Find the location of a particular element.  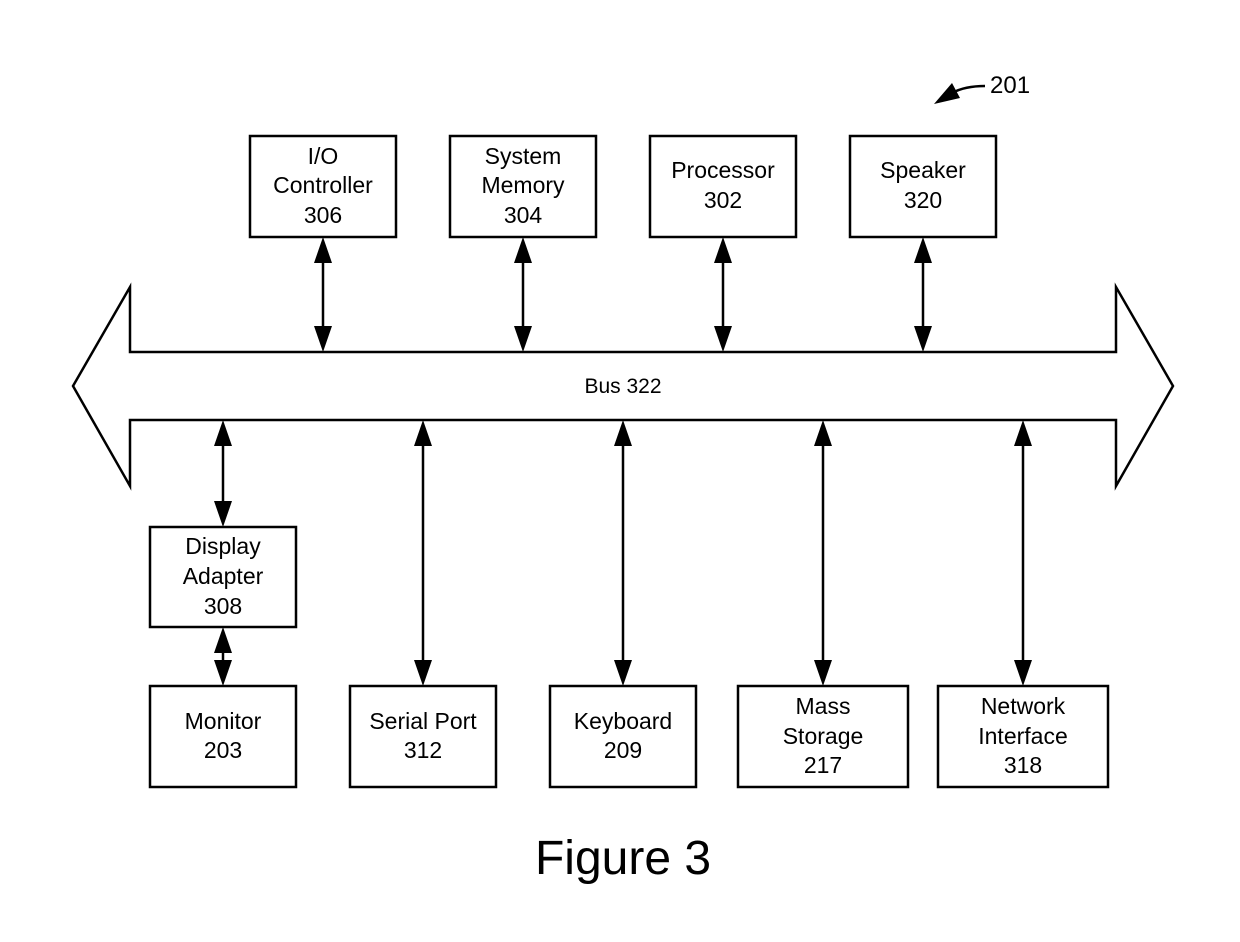

component-network-interface: Network Interface 318 is located at coordinates (1023, 736).